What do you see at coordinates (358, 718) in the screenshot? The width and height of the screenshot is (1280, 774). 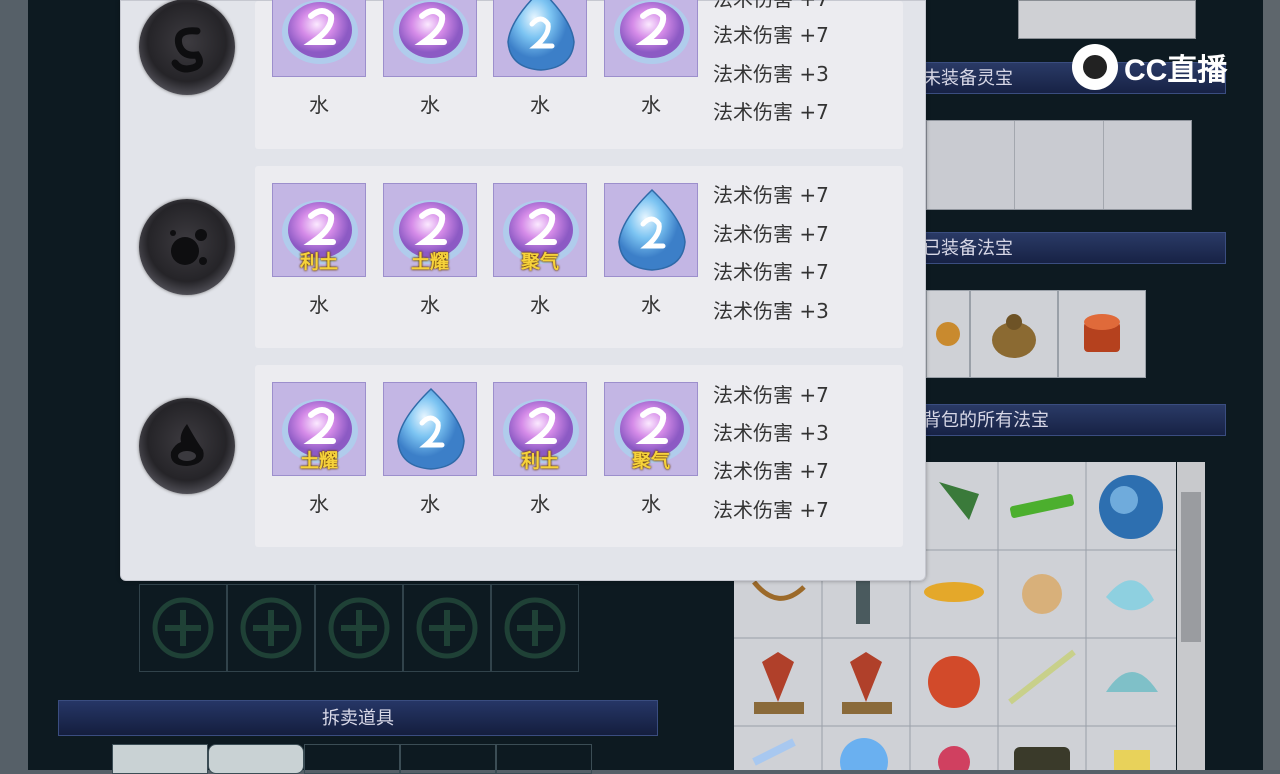 I see `sell-items-bar: 拆卖道具` at bounding box center [358, 718].